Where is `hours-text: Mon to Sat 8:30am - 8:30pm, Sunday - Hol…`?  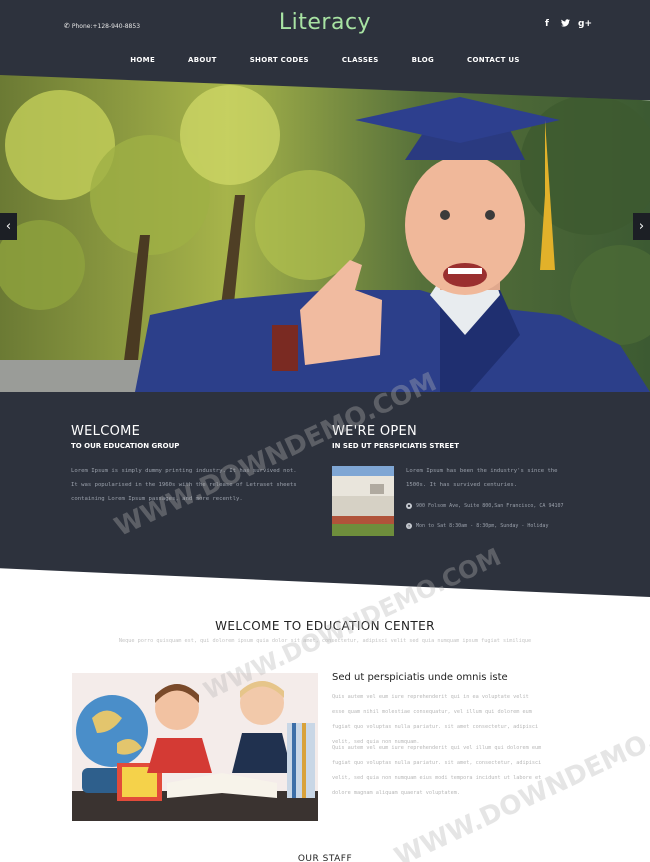
hours-text: Mon to Sat 8:30am - 8:30pm, Sunday - Hol… is located at coordinates (482, 526).